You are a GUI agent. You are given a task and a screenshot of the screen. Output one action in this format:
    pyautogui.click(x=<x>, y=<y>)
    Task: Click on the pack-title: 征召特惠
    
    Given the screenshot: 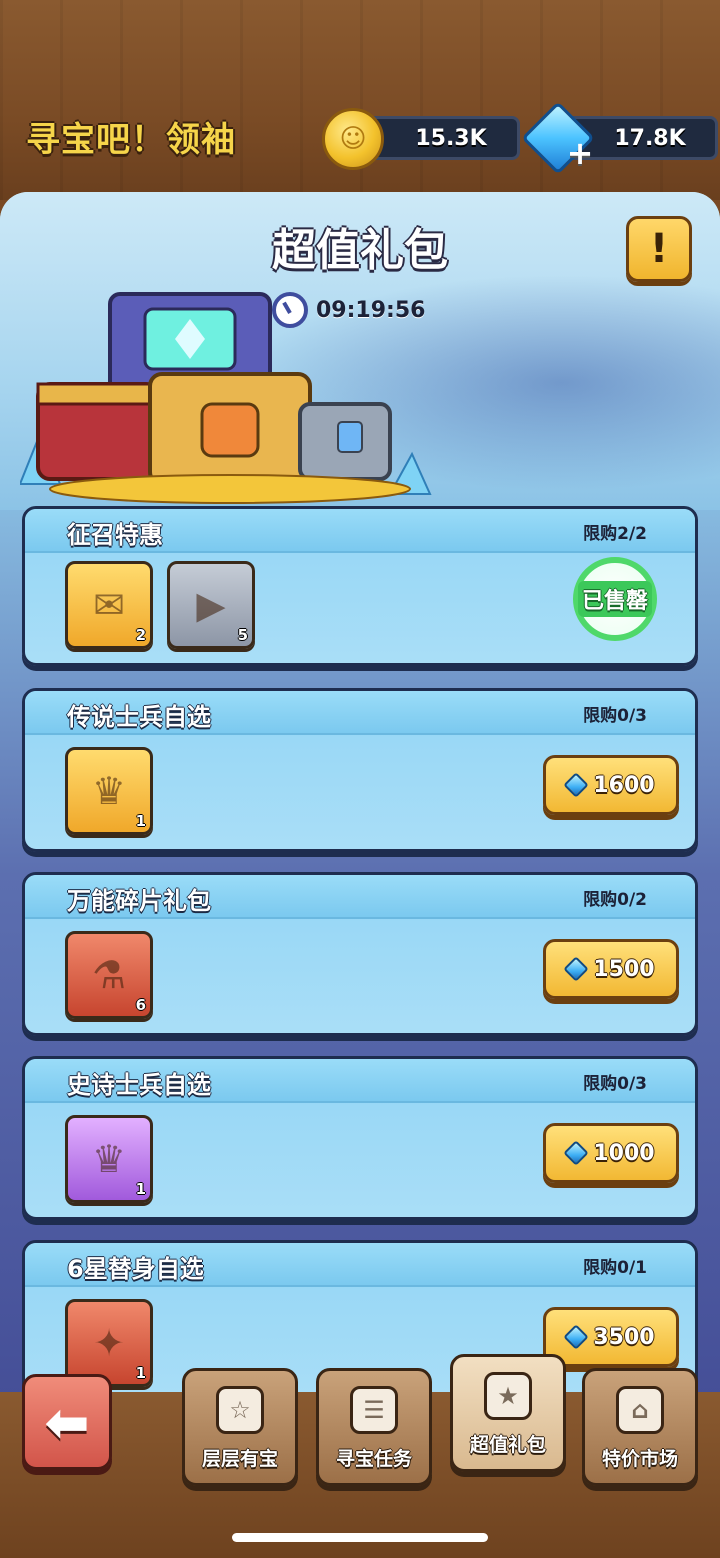 What is the action you would take?
    pyautogui.click(x=115, y=535)
    